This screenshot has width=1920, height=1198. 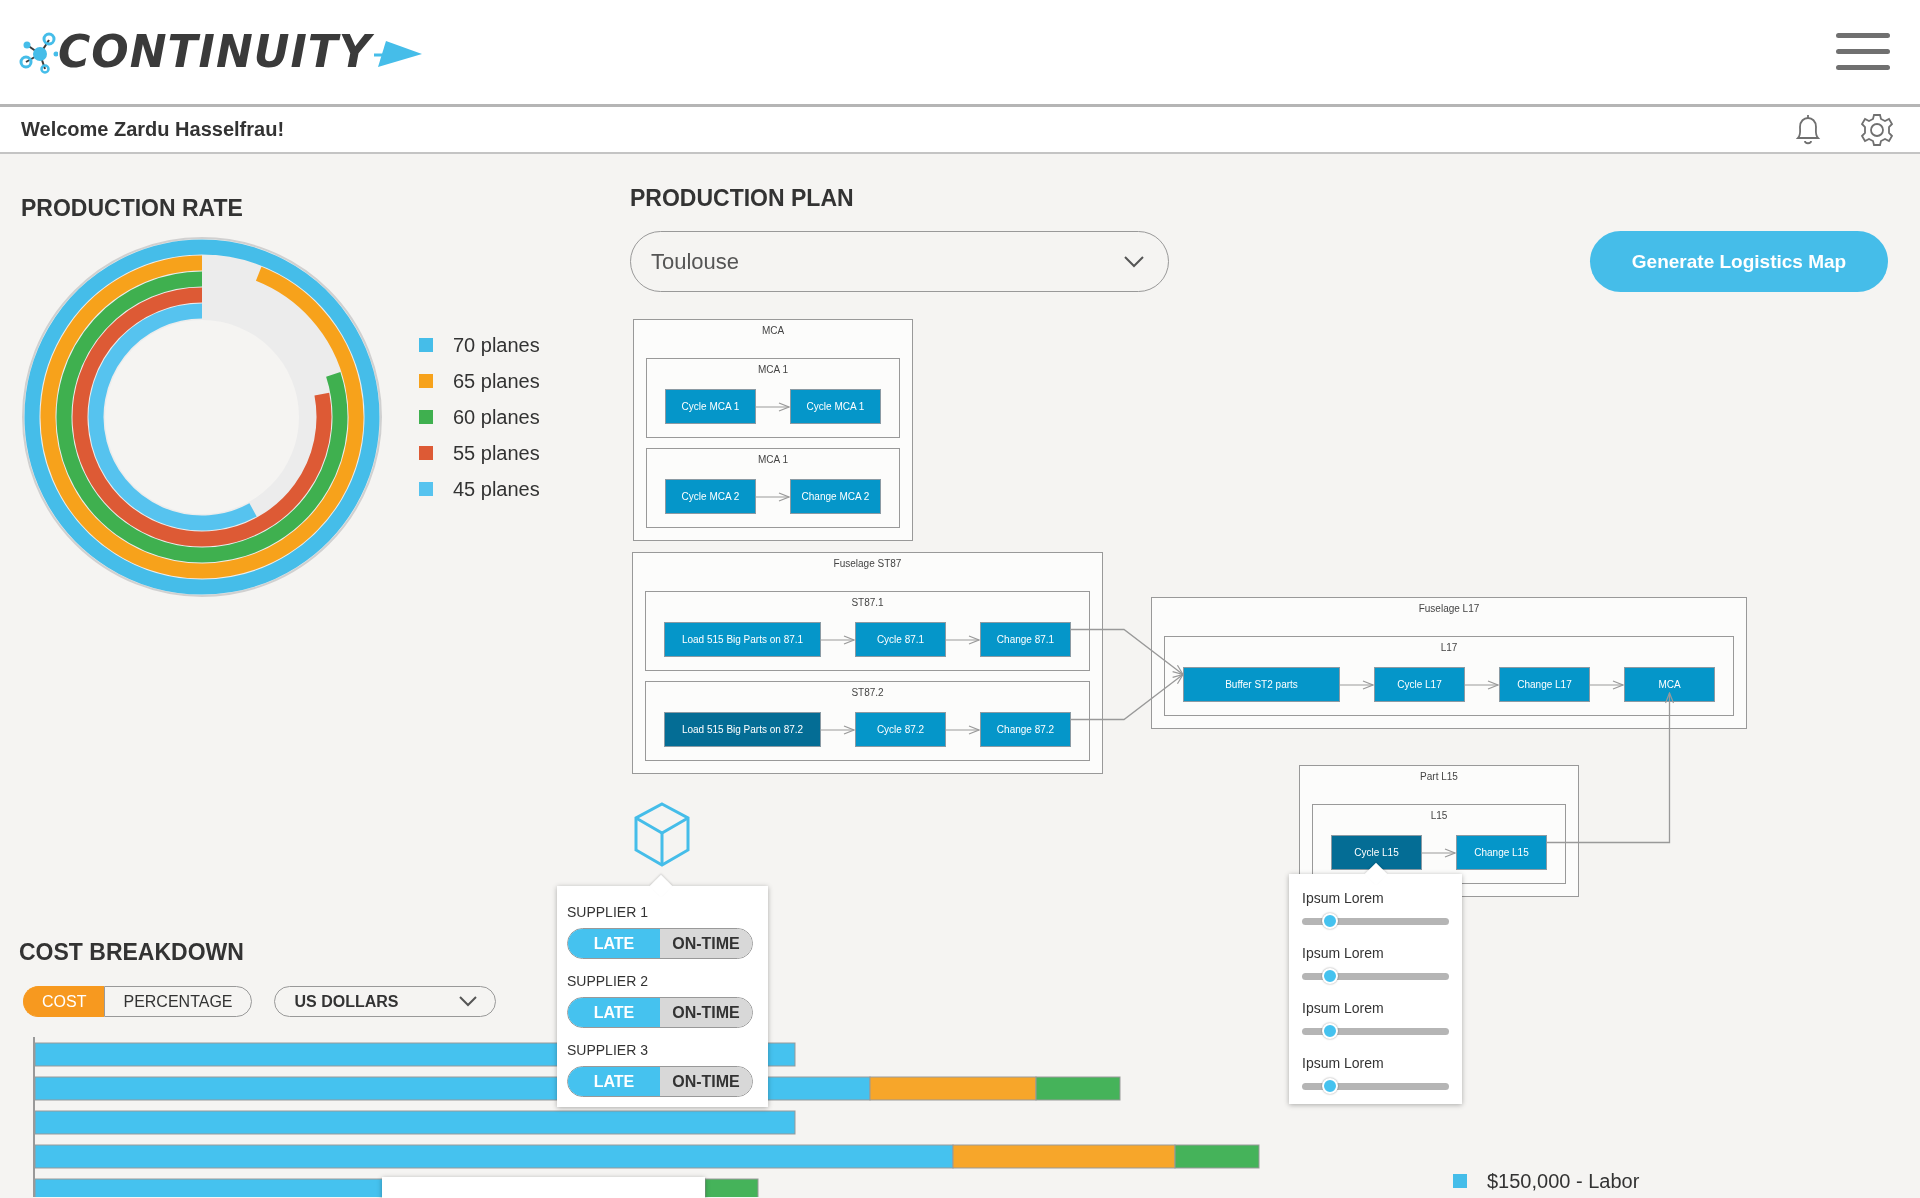 What do you see at coordinates (1419, 684) in the screenshot?
I see `process-node: Cycle L17` at bounding box center [1419, 684].